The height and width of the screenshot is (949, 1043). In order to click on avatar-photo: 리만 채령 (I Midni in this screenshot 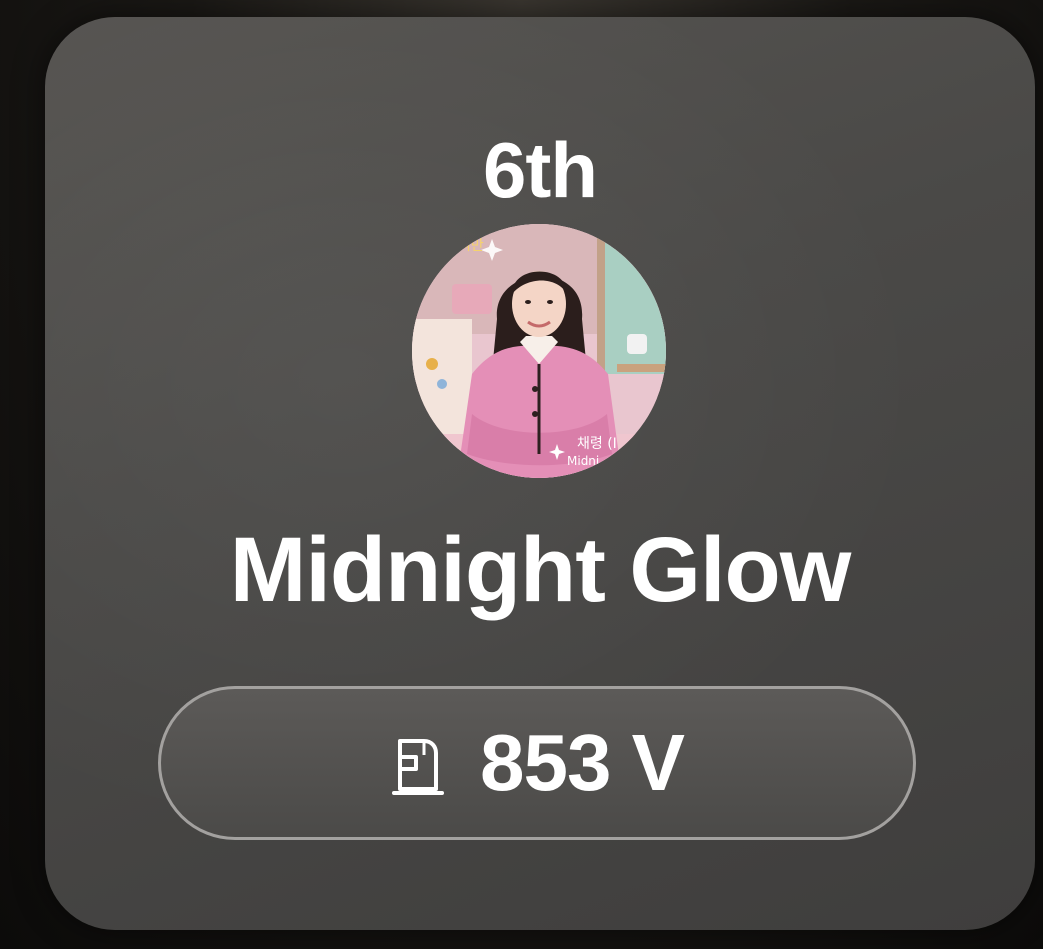, I will do `click(539, 351)`.